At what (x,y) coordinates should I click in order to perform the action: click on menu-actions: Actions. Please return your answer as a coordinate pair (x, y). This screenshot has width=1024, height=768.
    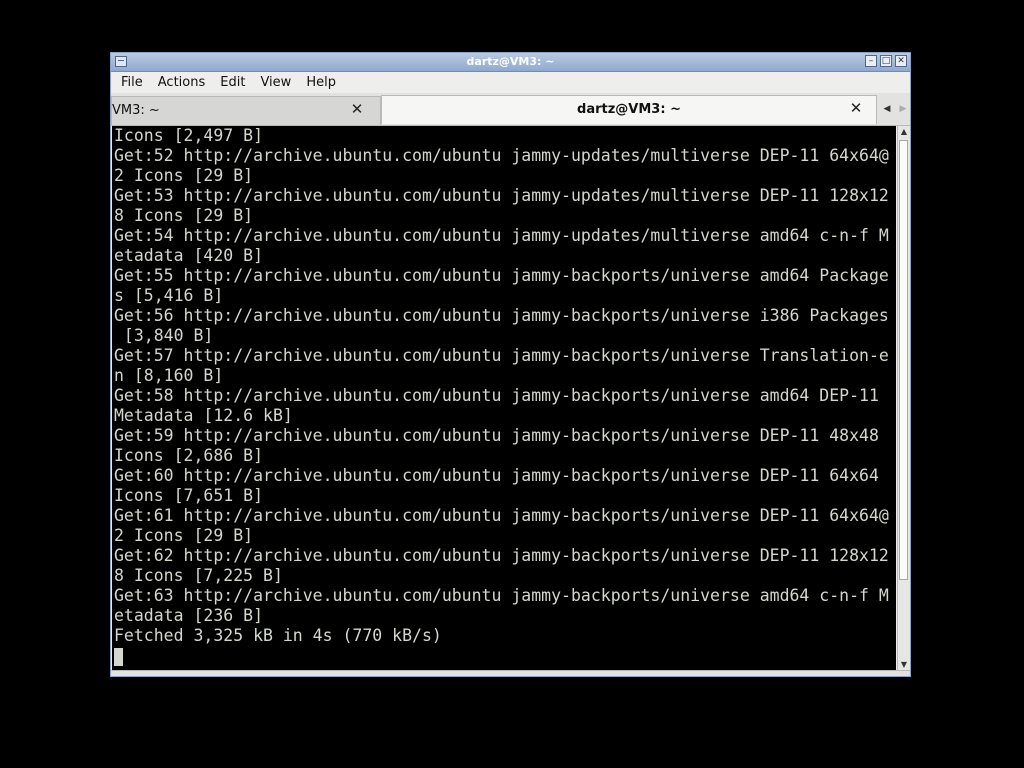
    Looking at the image, I should click on (182, 82).